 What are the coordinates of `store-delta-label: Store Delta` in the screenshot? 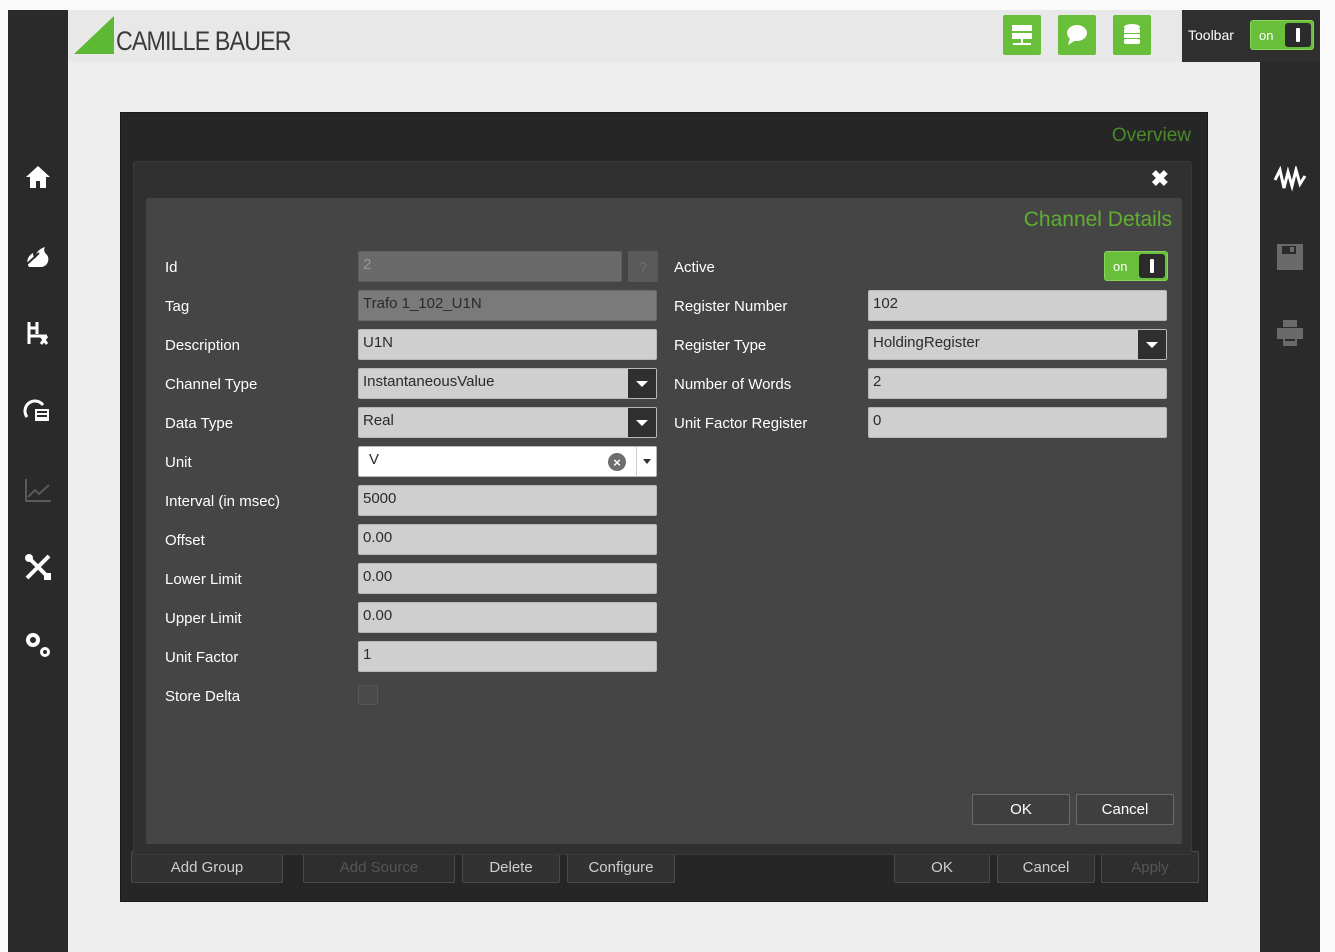 It's located at (203, 696).